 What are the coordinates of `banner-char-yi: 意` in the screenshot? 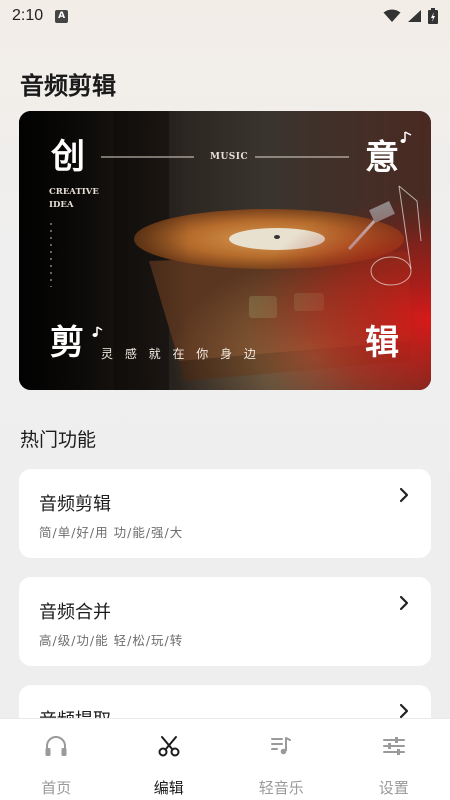 It's located at (382, 158).